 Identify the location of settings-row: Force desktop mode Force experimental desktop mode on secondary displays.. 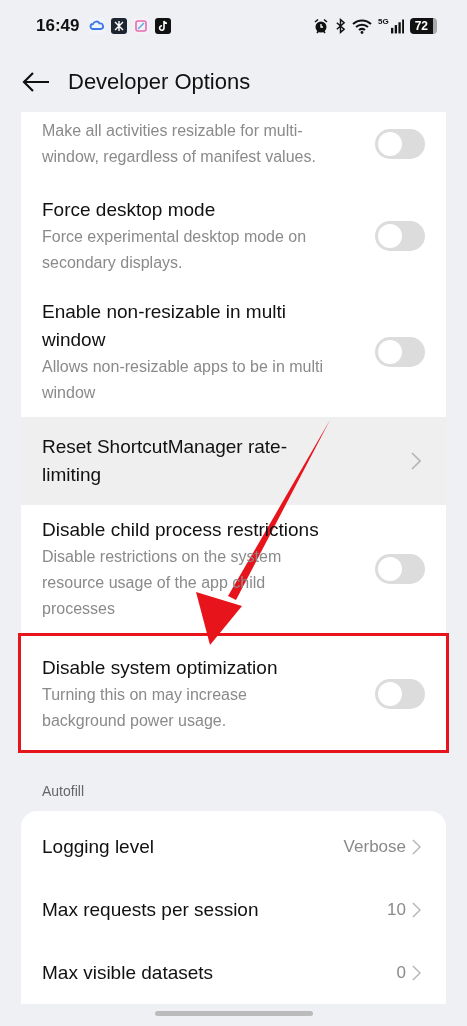
(233, 236).